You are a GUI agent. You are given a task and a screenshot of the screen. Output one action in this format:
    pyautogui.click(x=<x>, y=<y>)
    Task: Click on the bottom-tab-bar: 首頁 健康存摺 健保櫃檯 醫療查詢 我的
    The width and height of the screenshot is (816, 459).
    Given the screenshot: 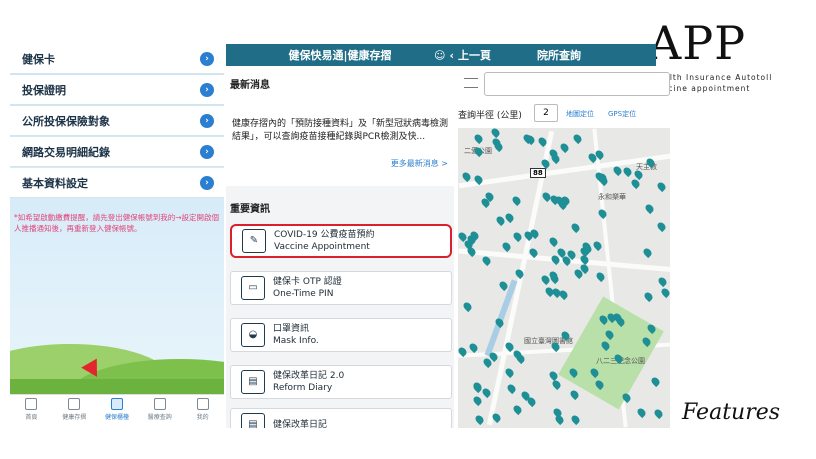 What is the action you would take?
    pyautogui.click(x=117, y=411)
    